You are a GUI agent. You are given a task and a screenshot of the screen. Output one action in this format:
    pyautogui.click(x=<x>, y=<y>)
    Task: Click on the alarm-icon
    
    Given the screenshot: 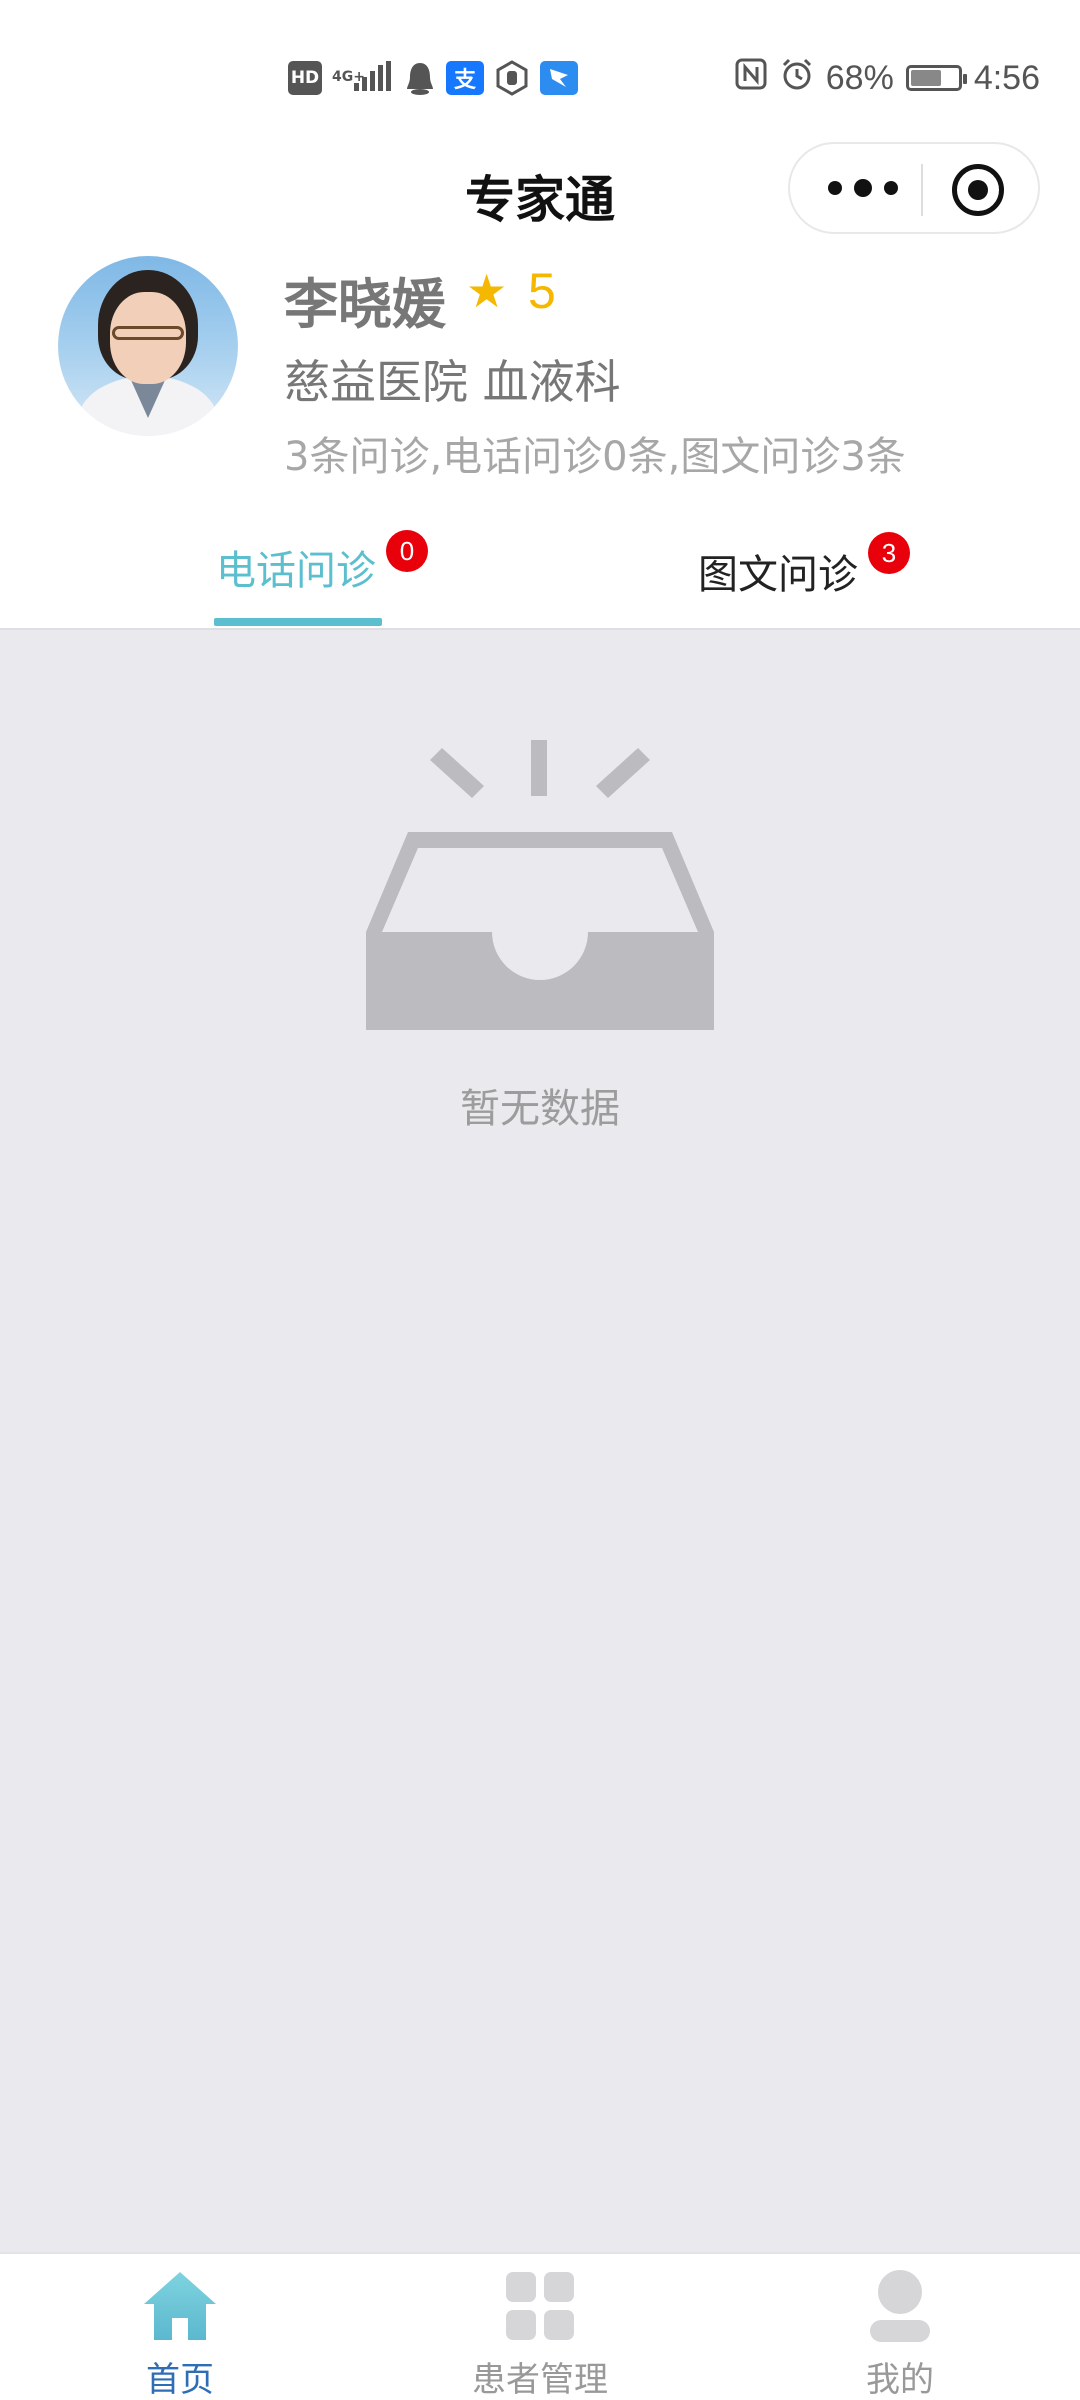 What is the action you would take?
    pyautogui.click(x=797, y=78)
    